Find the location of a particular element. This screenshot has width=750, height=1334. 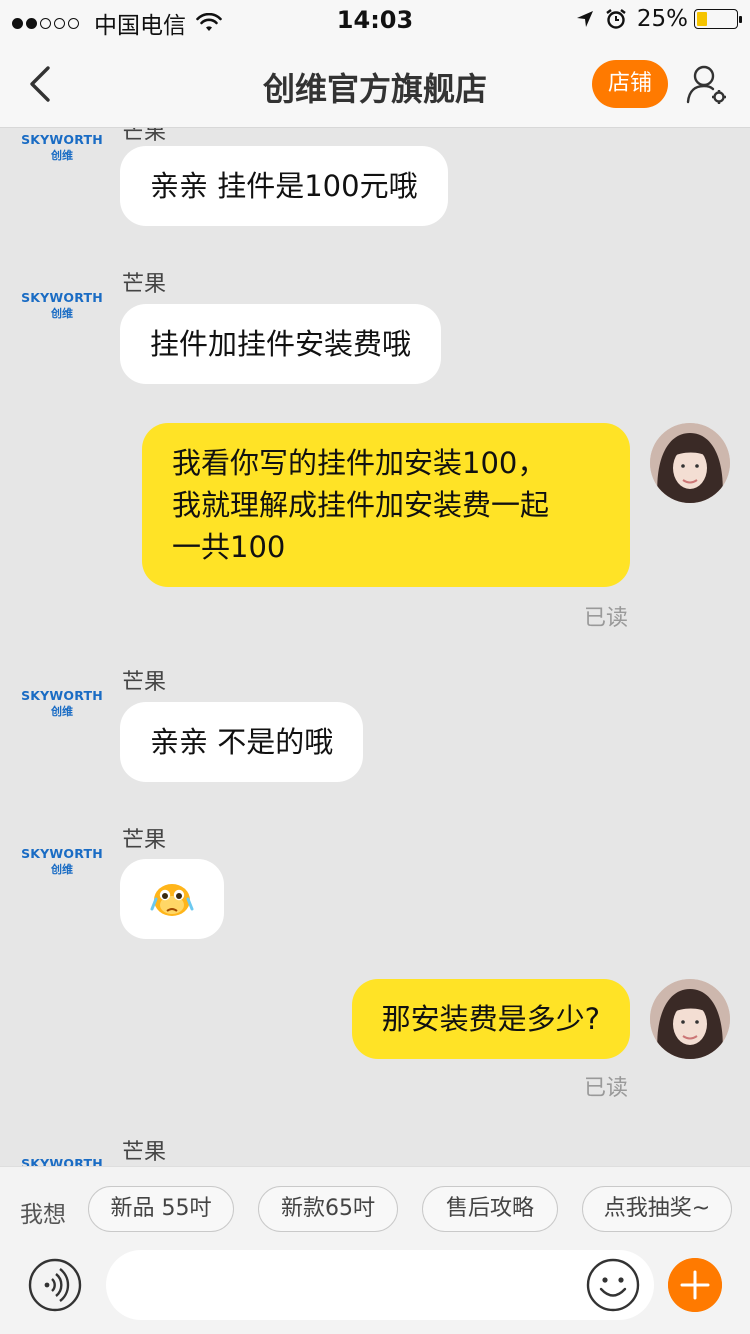

quick-reply-chip: 点我抽奖~ is located at coordinates (657, 1209).